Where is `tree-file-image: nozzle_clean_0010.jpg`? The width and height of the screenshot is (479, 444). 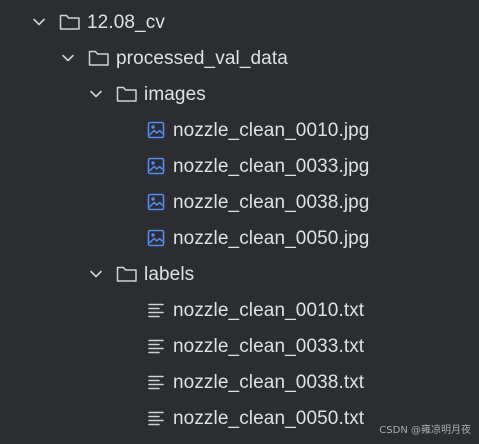
tree-file-image: nozzle_clean_0010.jpg is located at coordinates (239, 130).